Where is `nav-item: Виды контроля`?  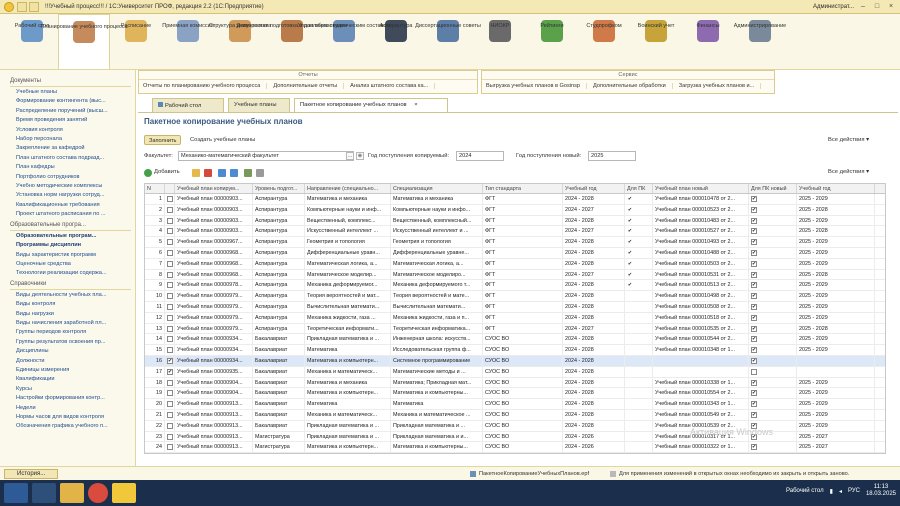
nav-item: Виды контроля is located at coordinates (73, 304).